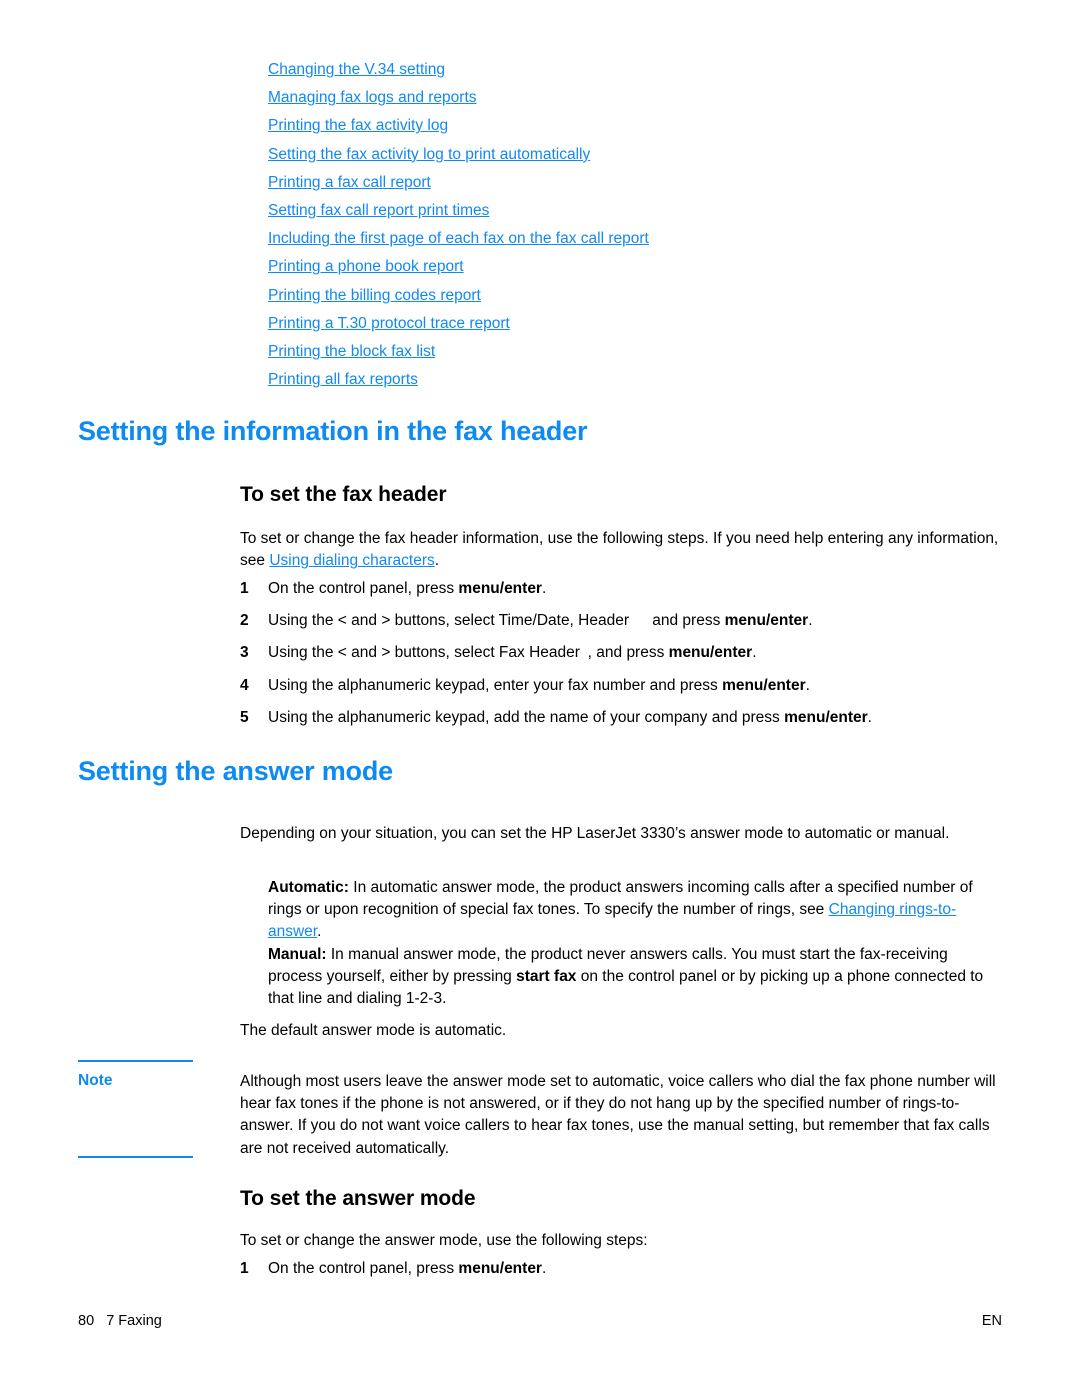  Describe the element at coordinates (638, 98) in the screenshot. I see `toc-link: Managing fax logs and reports` at that location.